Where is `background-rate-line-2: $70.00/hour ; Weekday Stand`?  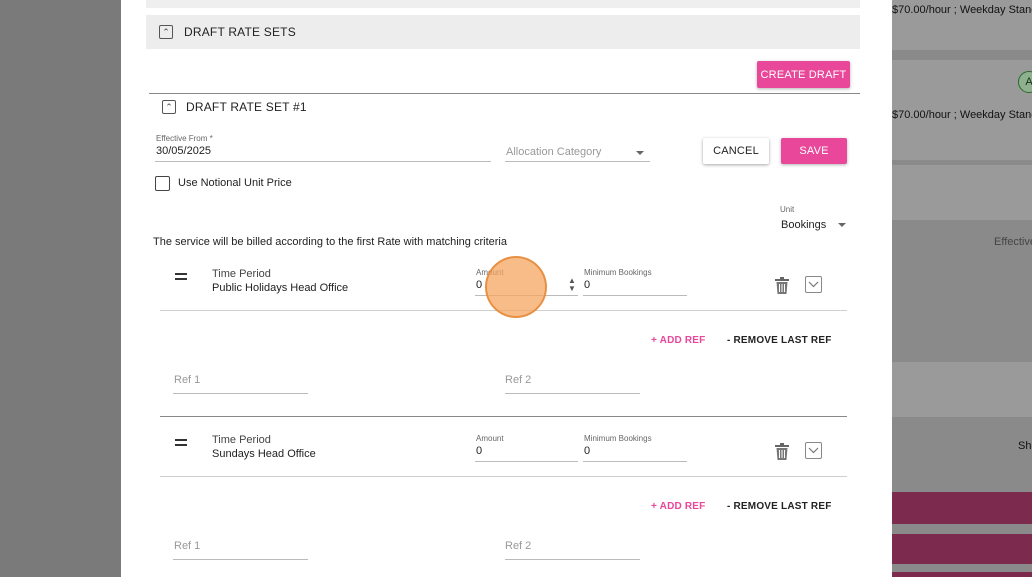
background-rate-line-2: $70.00/hour ; Weekday Stand is located at coordinates (962, 115).